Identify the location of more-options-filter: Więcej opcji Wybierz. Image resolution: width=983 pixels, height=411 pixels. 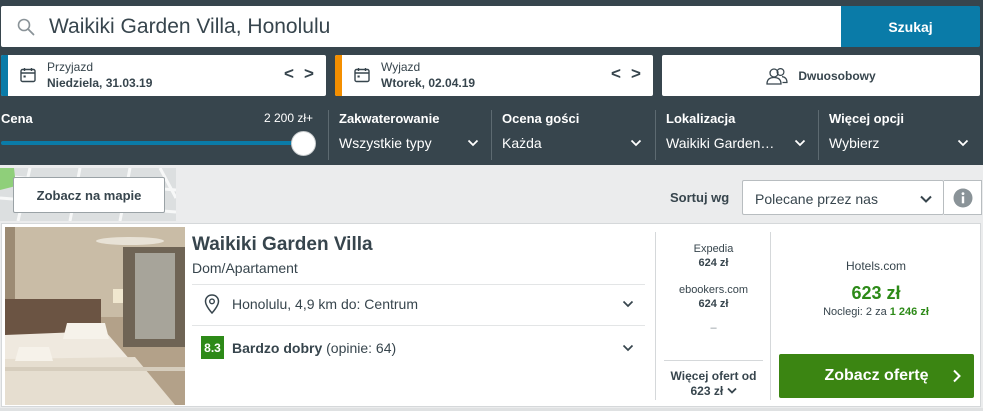
(900, 134).